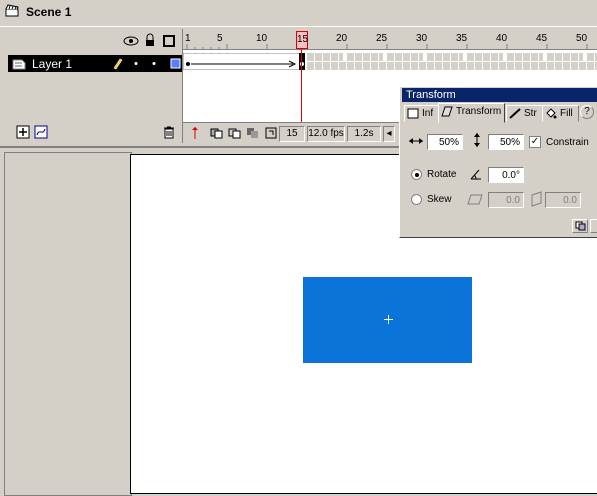  Describe the element at coordinates (96, 135) in the screenshot. I see `layer-toolbar` at that location.